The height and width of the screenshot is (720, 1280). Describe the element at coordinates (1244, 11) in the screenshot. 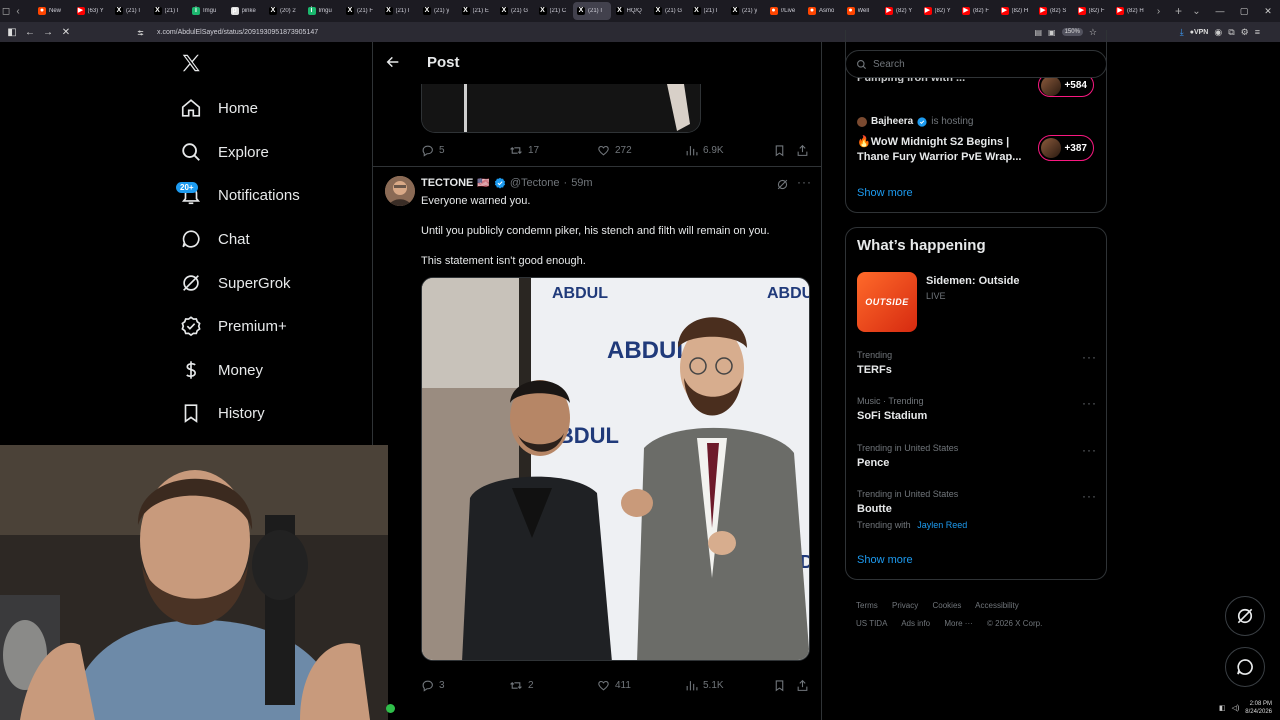

I see `maximize-icon: ▢` at that location.